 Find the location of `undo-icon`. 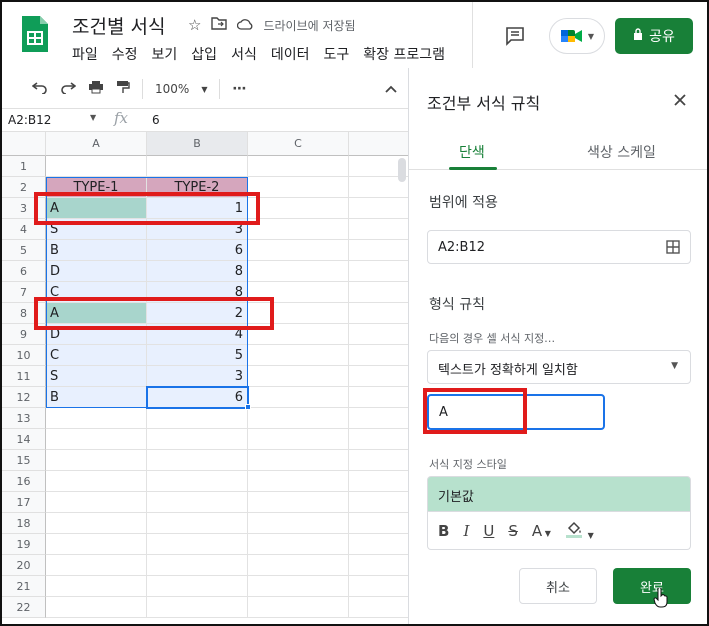

undo-icon is located at coordinates (39, 89).